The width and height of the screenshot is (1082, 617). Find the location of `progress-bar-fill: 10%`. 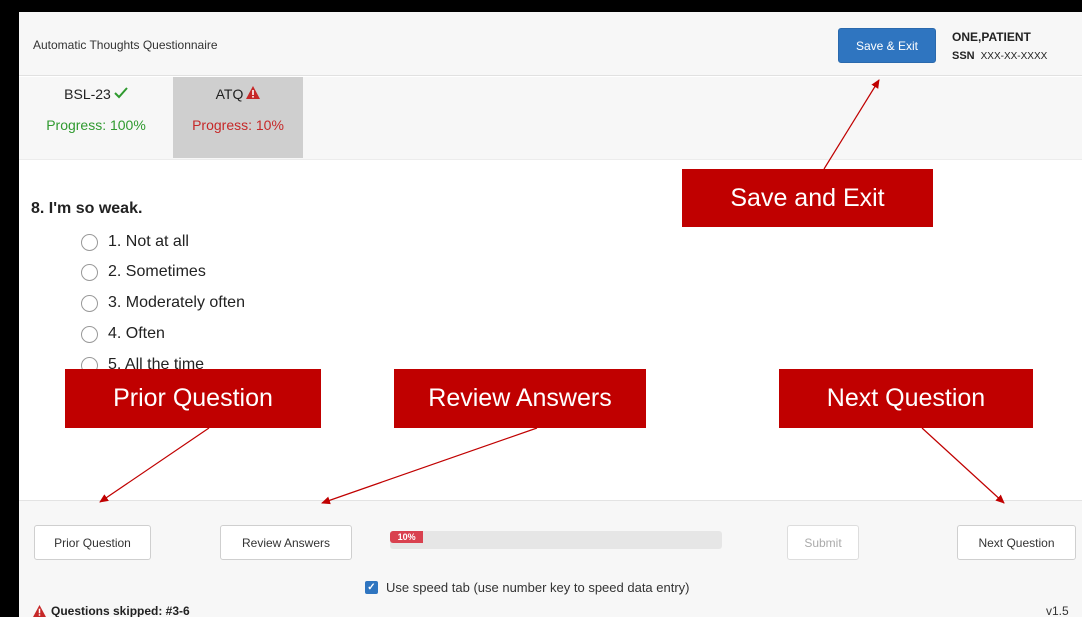

progress-bar-fill: 10% is located at coordinates (407, 537).